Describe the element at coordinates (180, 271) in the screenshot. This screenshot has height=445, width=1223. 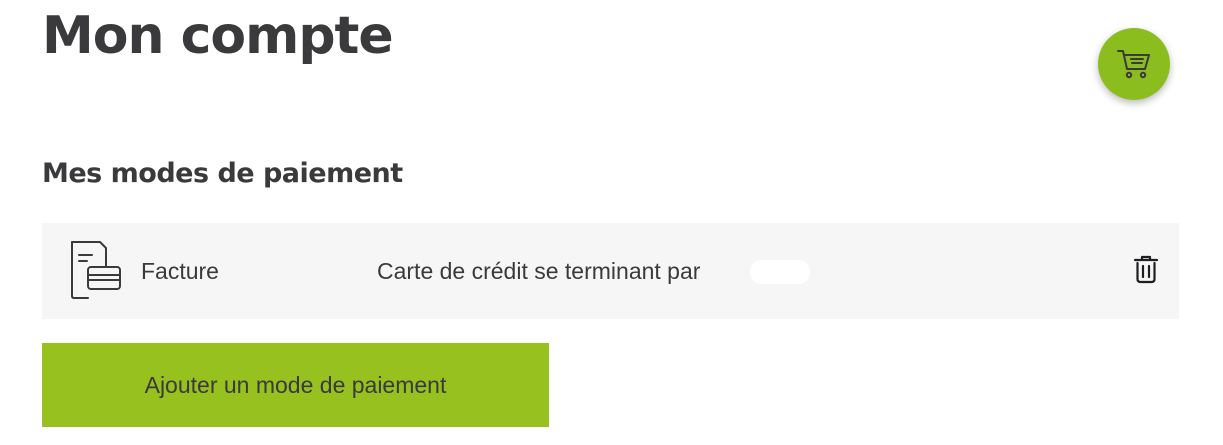
I see `payment-method-name: Facture` at that location.